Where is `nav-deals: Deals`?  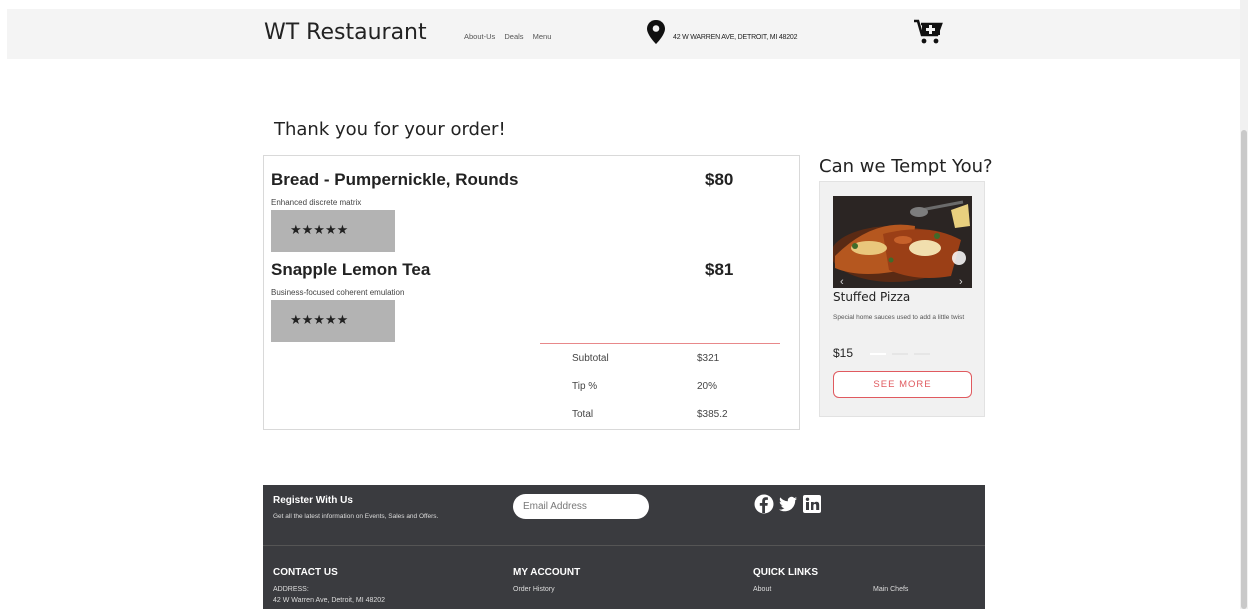
nav-deals: Deals is located at coordinates (513, 36).